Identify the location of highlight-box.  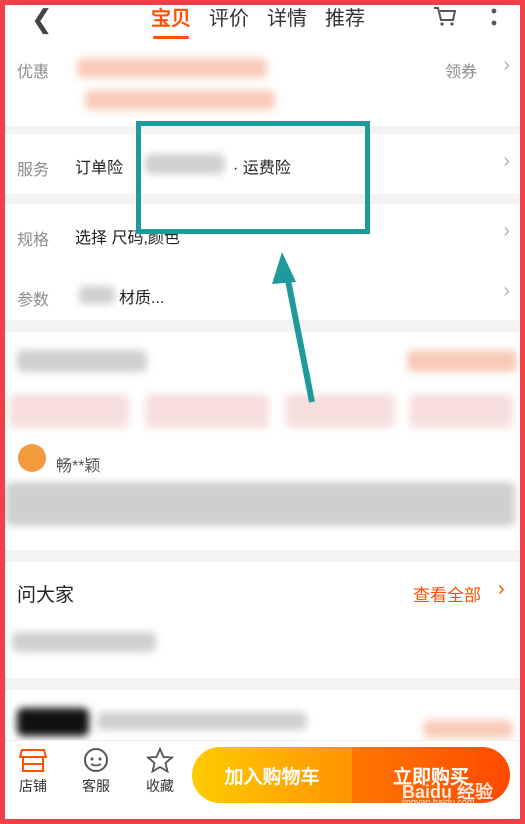
(253, 177).